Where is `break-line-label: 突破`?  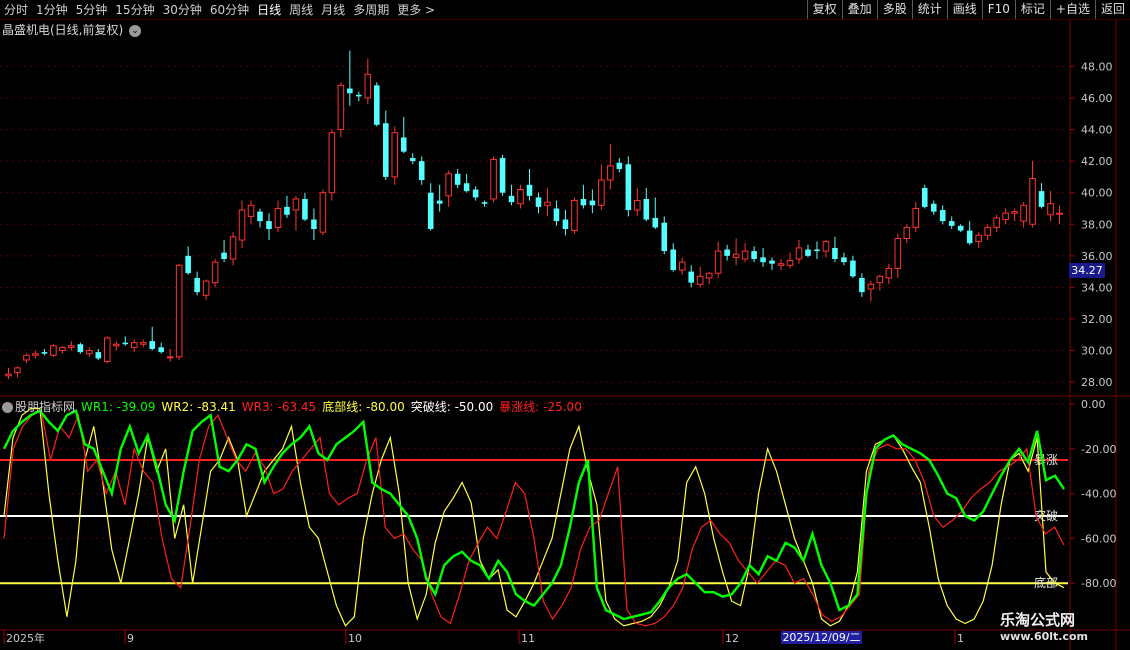
break-line-label: 突破 is located at coordinates (1046, 515).